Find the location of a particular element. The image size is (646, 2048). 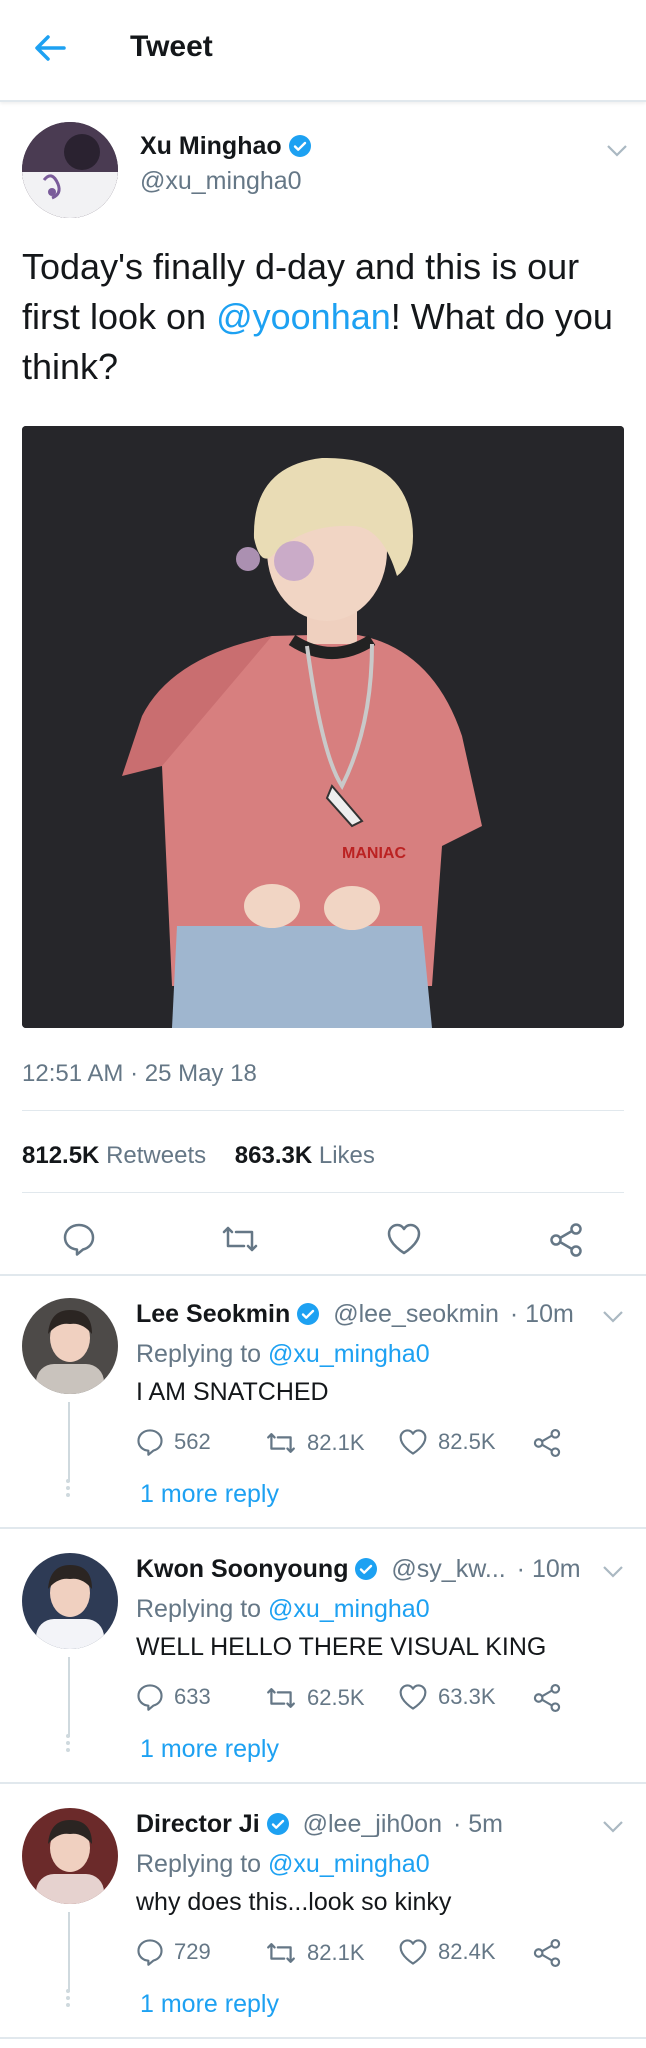

like-count: 82.4K is located at coordinates (447, 1952).